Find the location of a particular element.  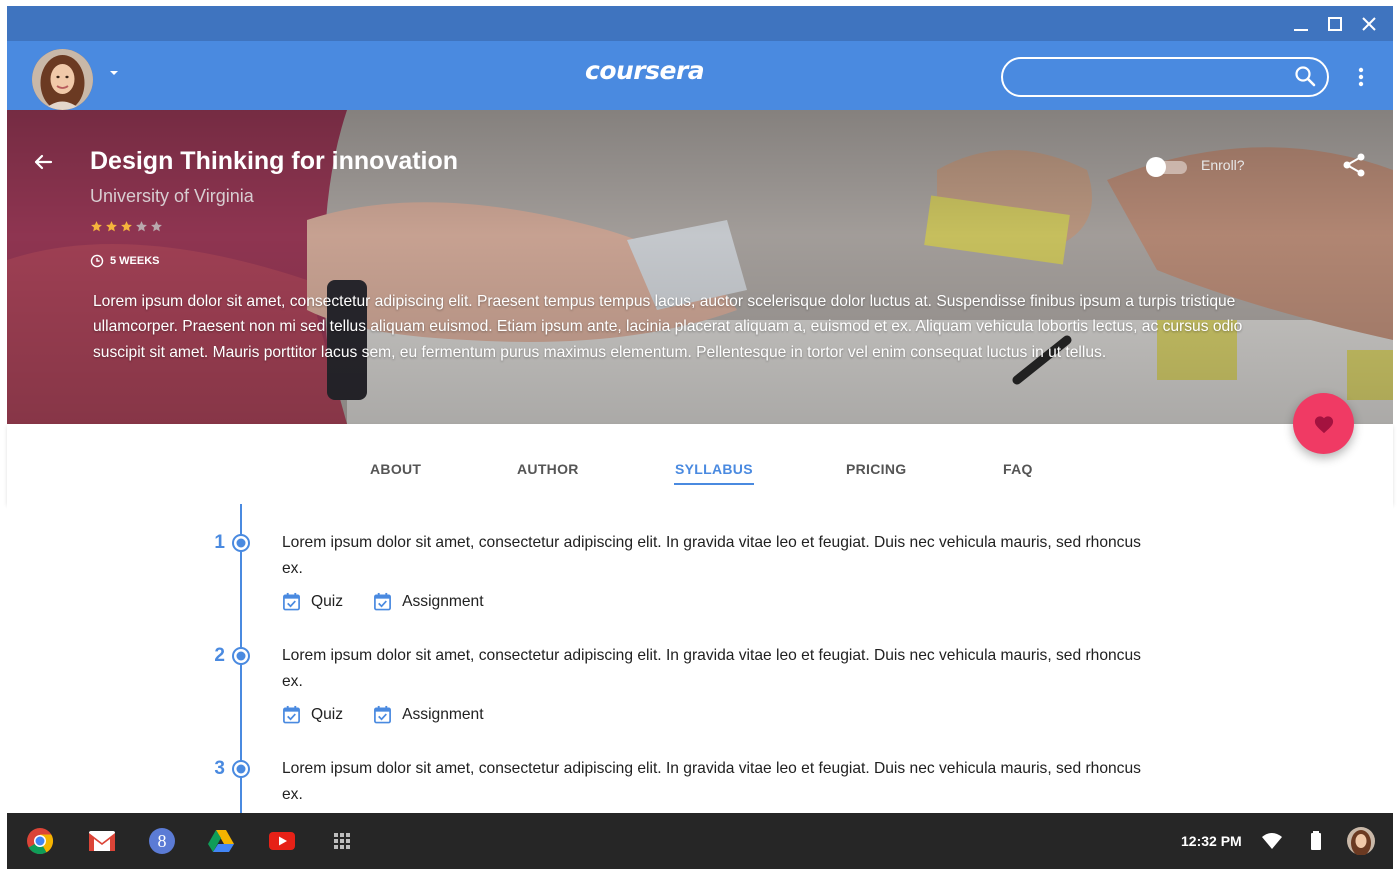

tab-pricing: PRICING is located at coordinates (876, 469).